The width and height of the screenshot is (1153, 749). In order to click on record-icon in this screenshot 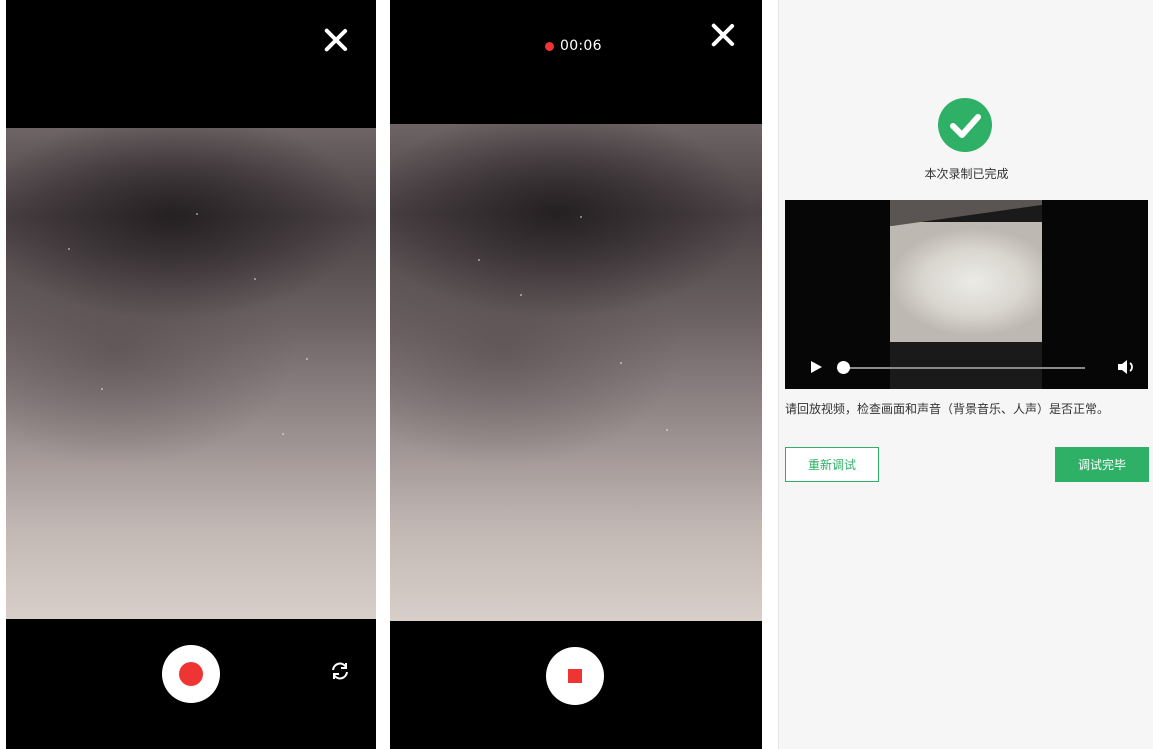, I will do `click(191, 674)`.